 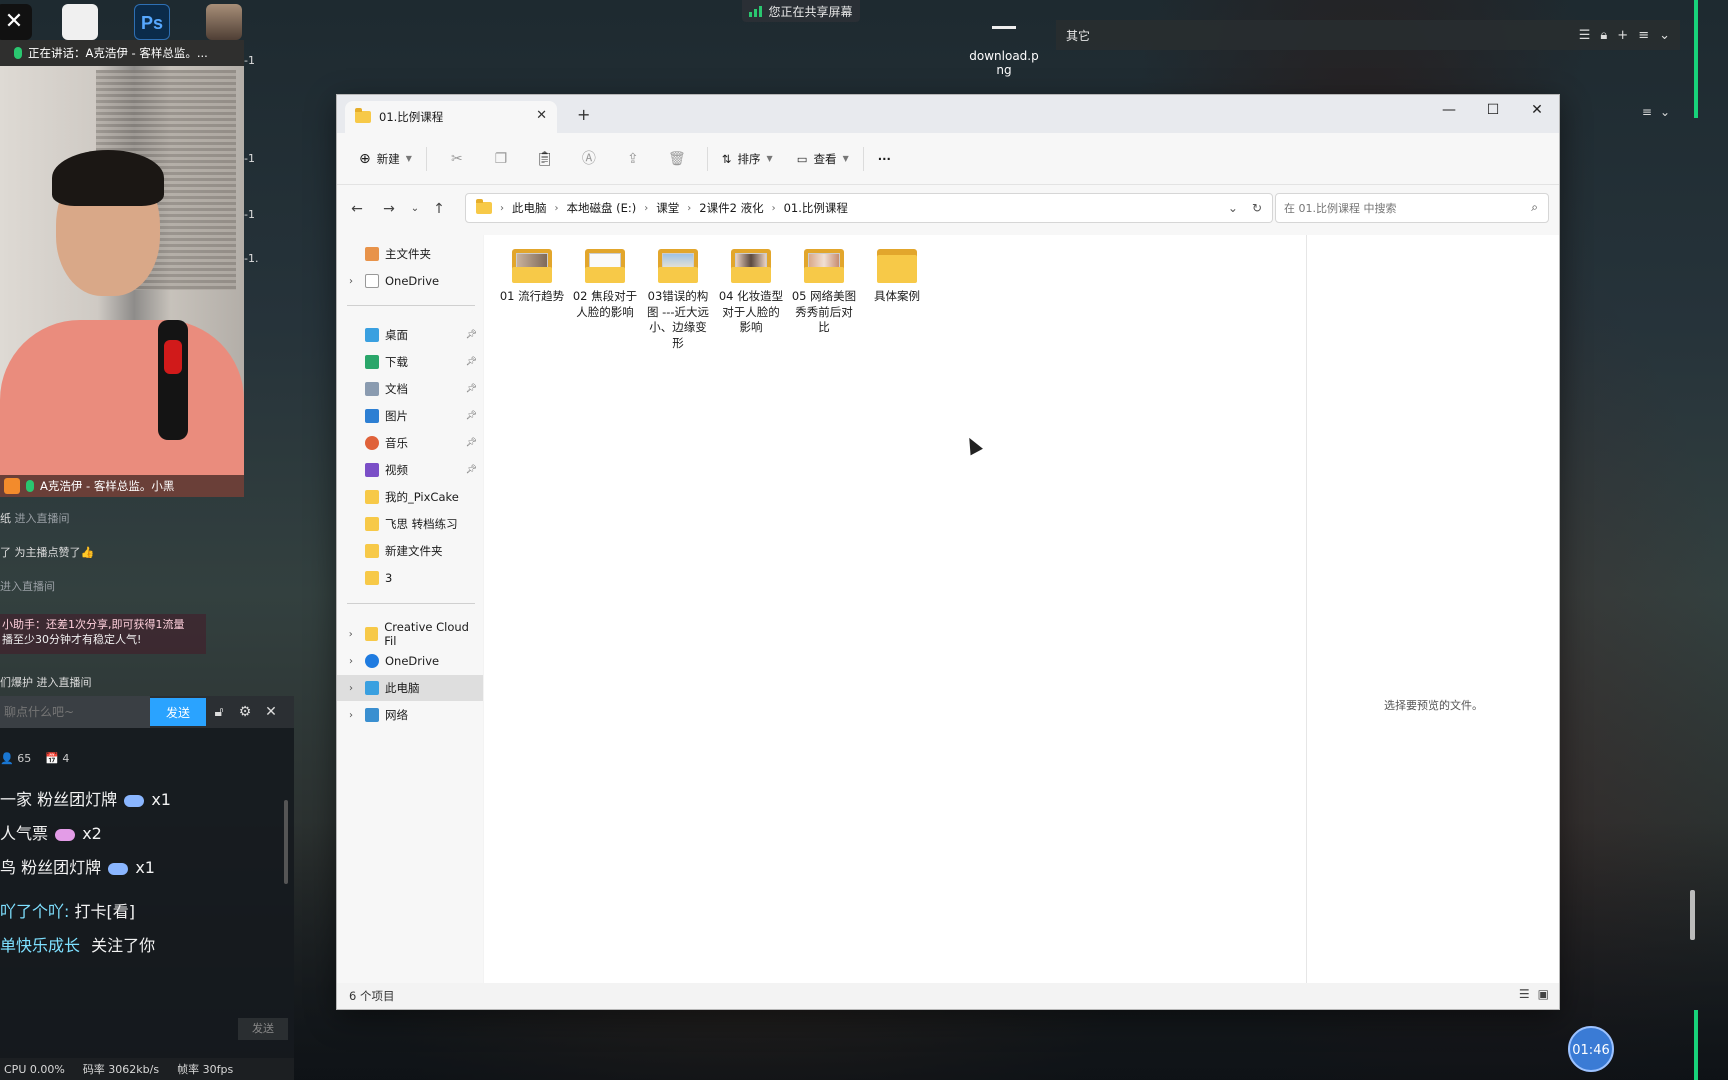 What do you see at coordinates (152, 22) in the screenshot?
I see `photoshop-icon: Ps` at bounding box center [152, 22].